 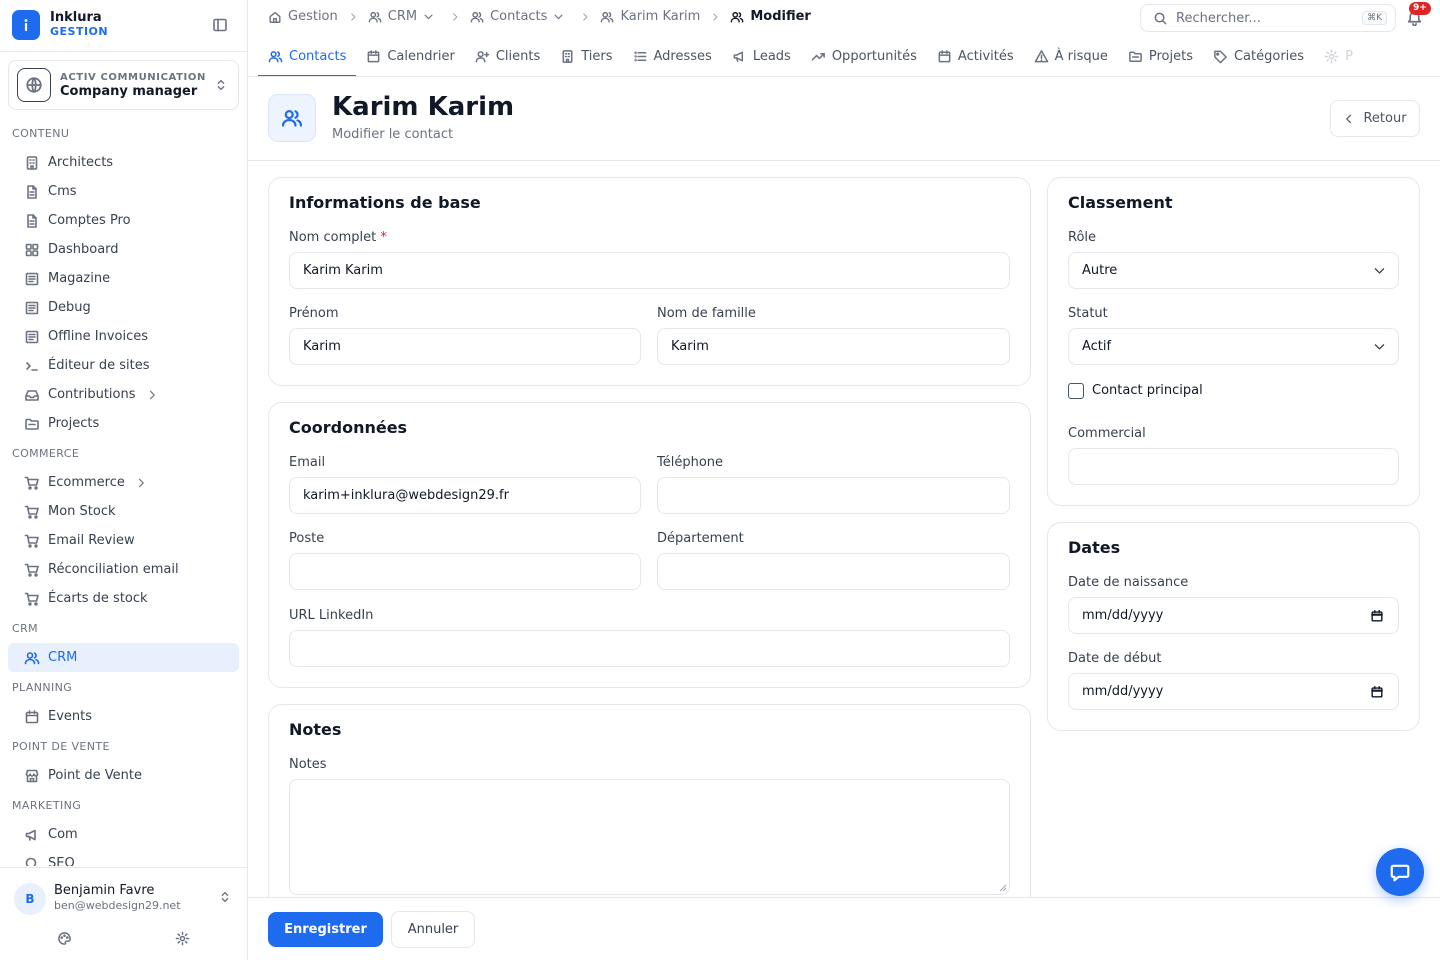 I want to click on firstname-field: Karim, so click(x=465, y=346).